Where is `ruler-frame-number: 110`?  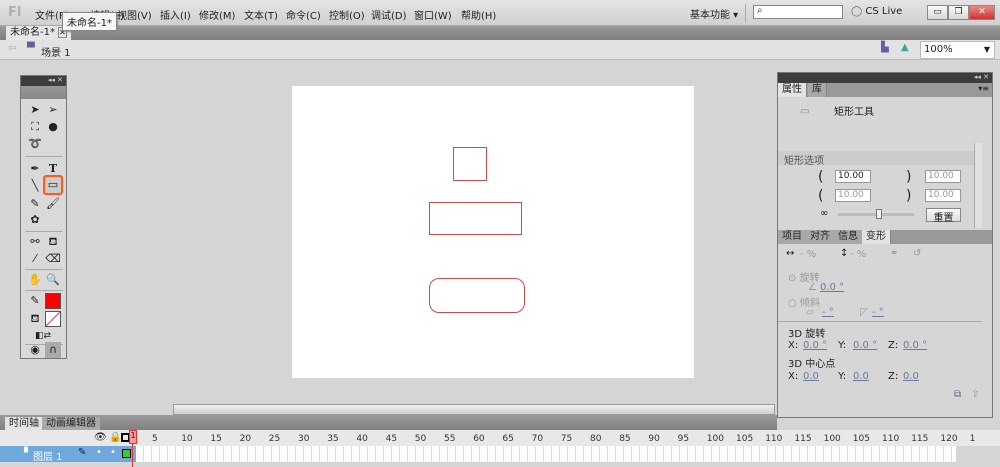 ruler-frame-number: 110 is located at coordinates (774, 439).